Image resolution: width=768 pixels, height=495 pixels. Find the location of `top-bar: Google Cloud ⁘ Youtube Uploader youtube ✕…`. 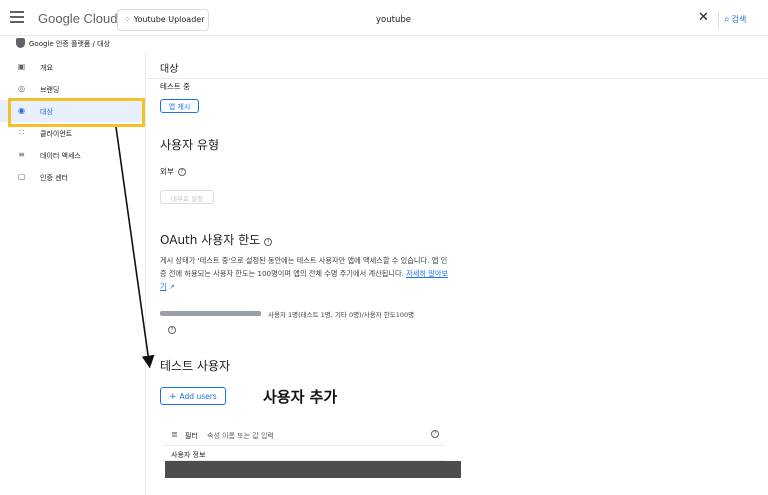

top-bar: Google Cloud ⁘ Youtube Uploader youtube ✕… is located at coordinates (384, 18).